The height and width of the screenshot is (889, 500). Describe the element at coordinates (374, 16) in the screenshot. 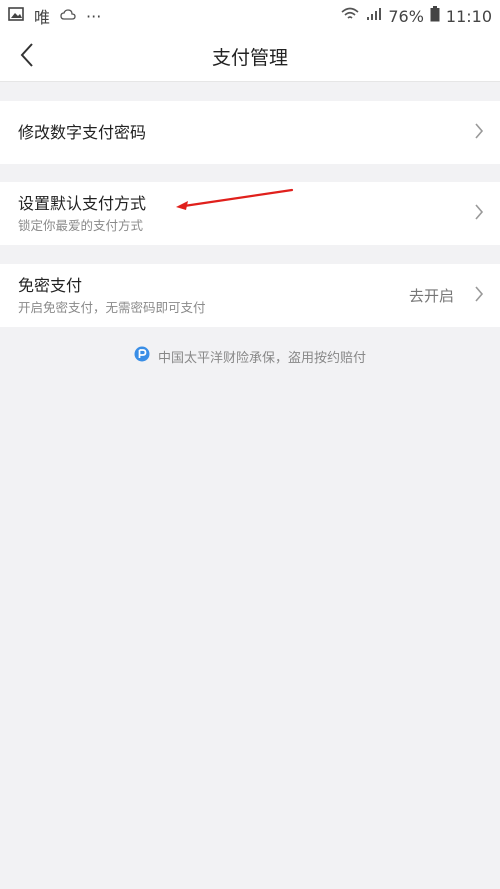

I see `signal-icon` at that location.